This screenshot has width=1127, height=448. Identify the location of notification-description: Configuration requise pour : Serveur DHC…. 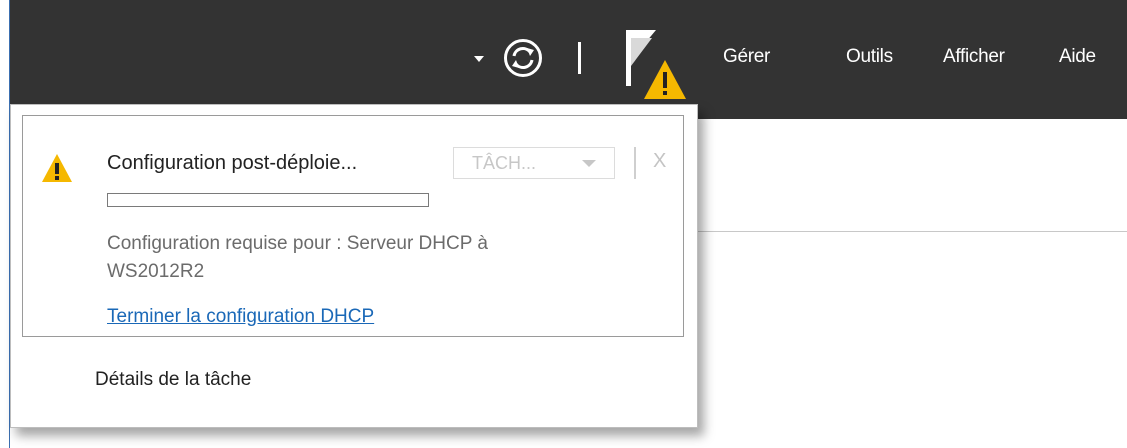
(297, 257).